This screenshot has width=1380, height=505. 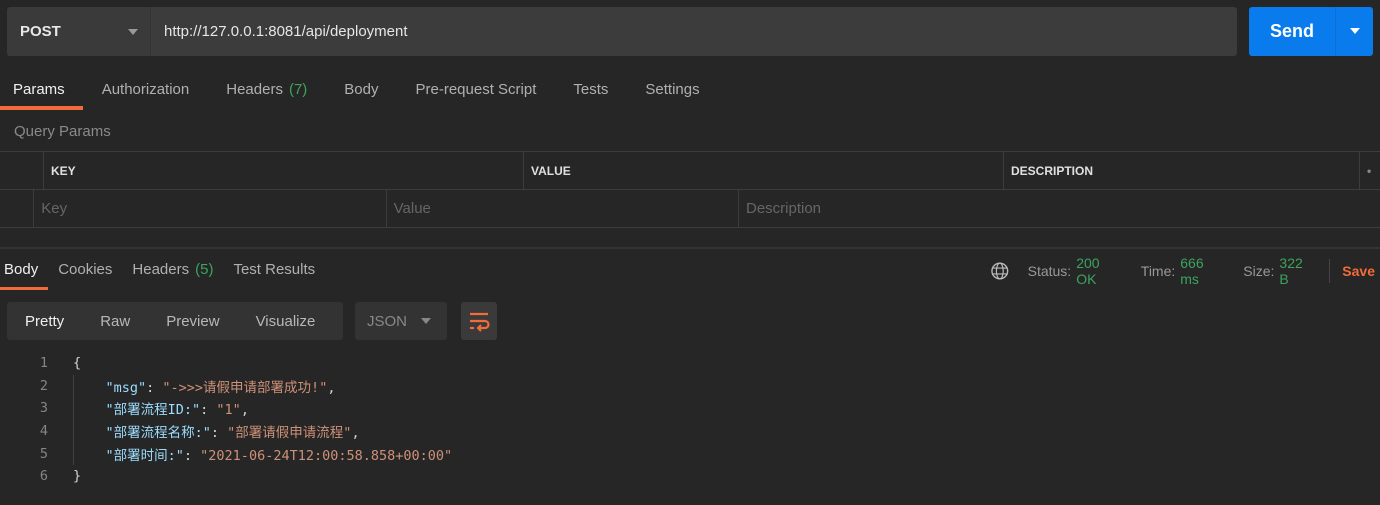 What do you see at coordinates (326, 455) in the screenshot?
I see `json-string: "2021-06-24T12:00:58.858+00:00"` at bounding box center [326, 455].